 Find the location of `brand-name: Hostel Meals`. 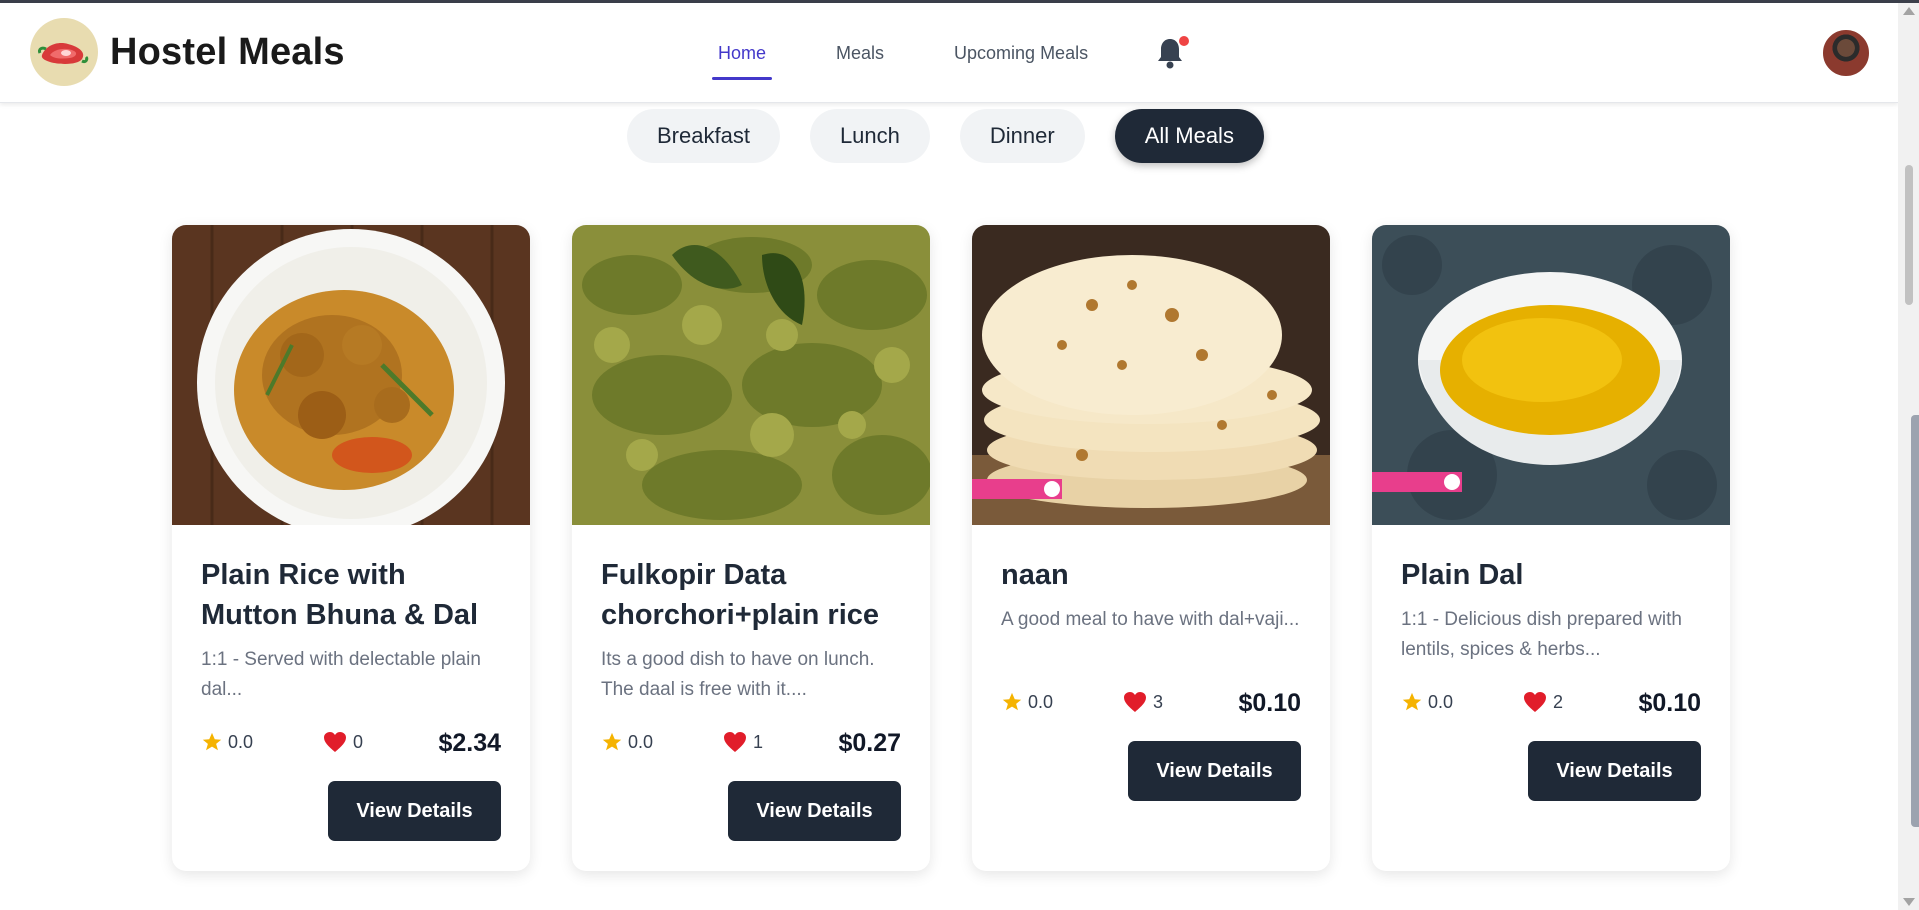

brand-name: Hostel Meals is located at coordinates (227, 51).